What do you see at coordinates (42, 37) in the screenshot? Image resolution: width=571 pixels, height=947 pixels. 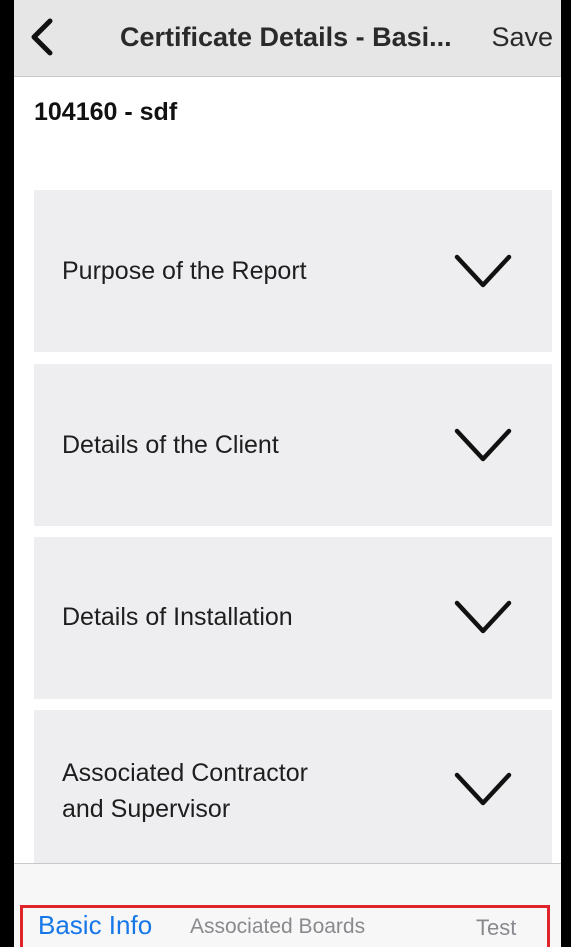 I see `chevron-left-icon` at bounding box center [42, 37].